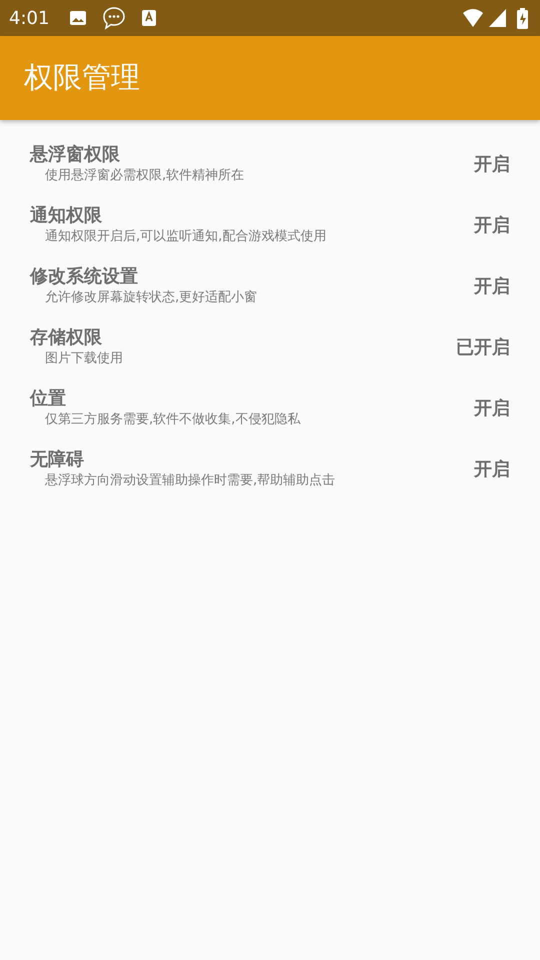 Image resolution: width=540 pixels, height=960 pixels. I want to click on text-app-icon, so click(149, 18).